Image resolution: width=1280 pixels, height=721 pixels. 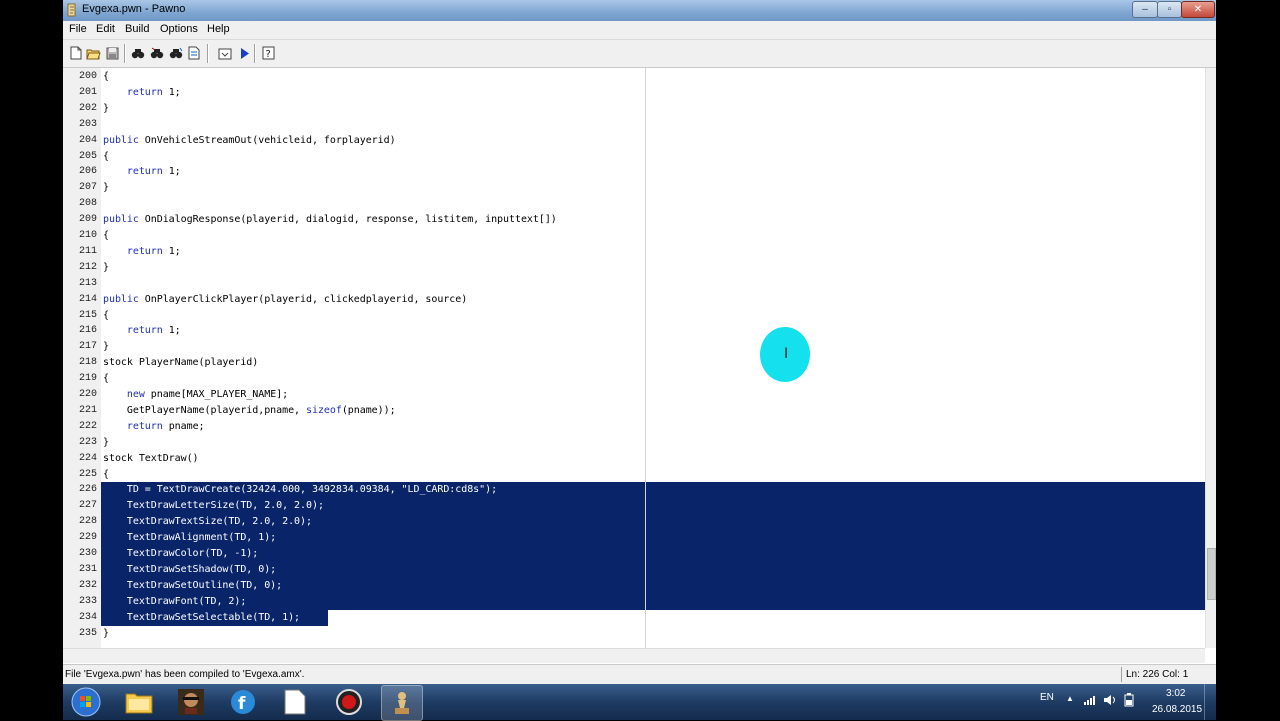 I want to click on volume-icon, so click(x=1110, y=700).